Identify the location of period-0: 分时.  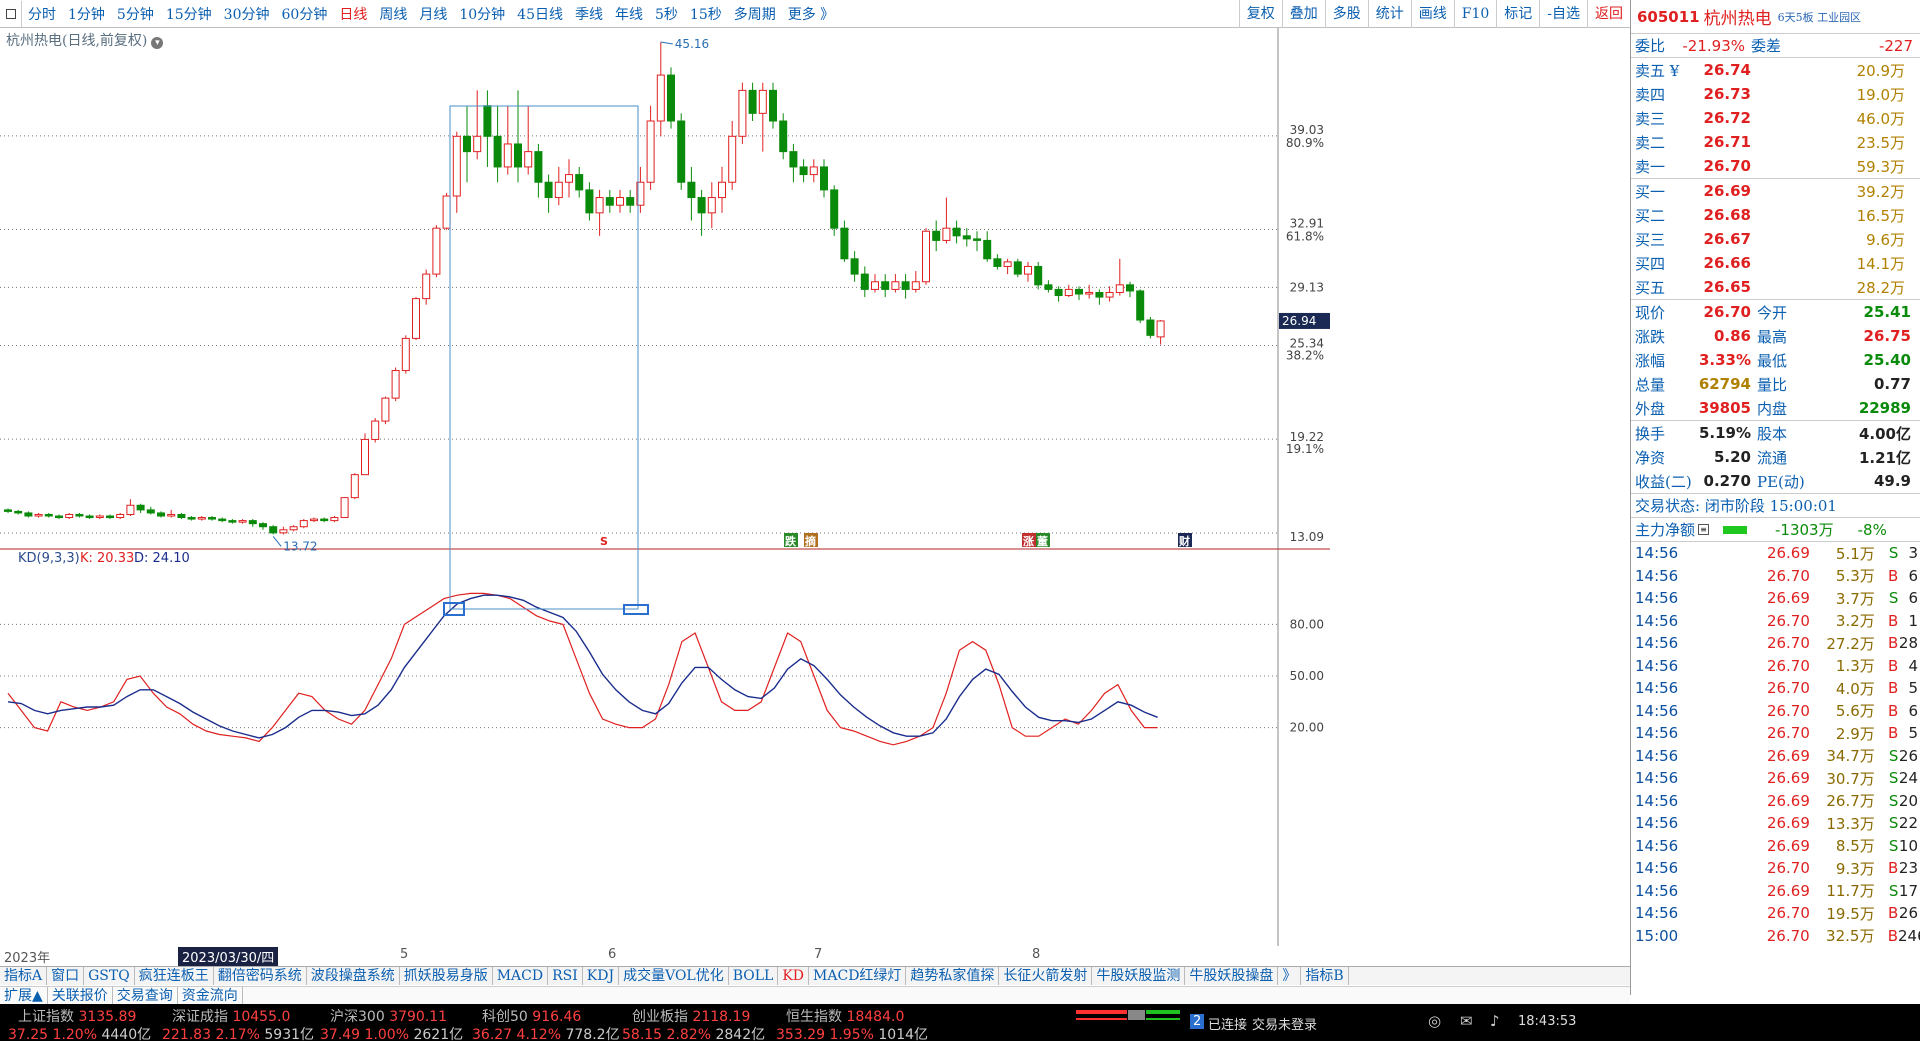
(42, 14).